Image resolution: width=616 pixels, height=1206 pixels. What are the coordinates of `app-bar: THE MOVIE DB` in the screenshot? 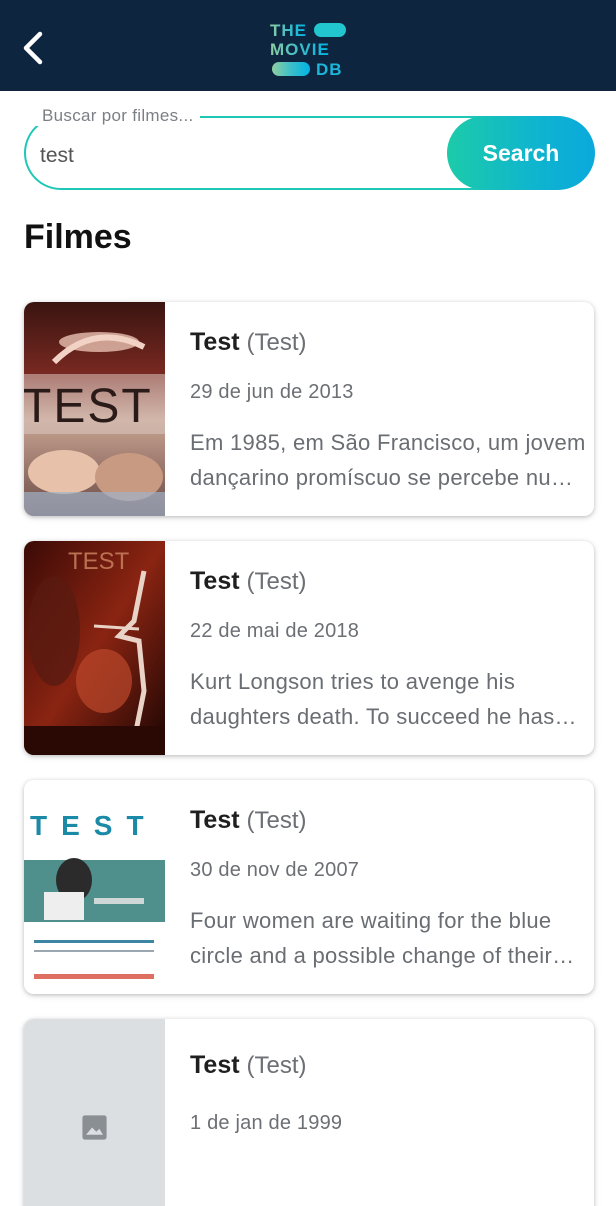 It's located at (308, 45).